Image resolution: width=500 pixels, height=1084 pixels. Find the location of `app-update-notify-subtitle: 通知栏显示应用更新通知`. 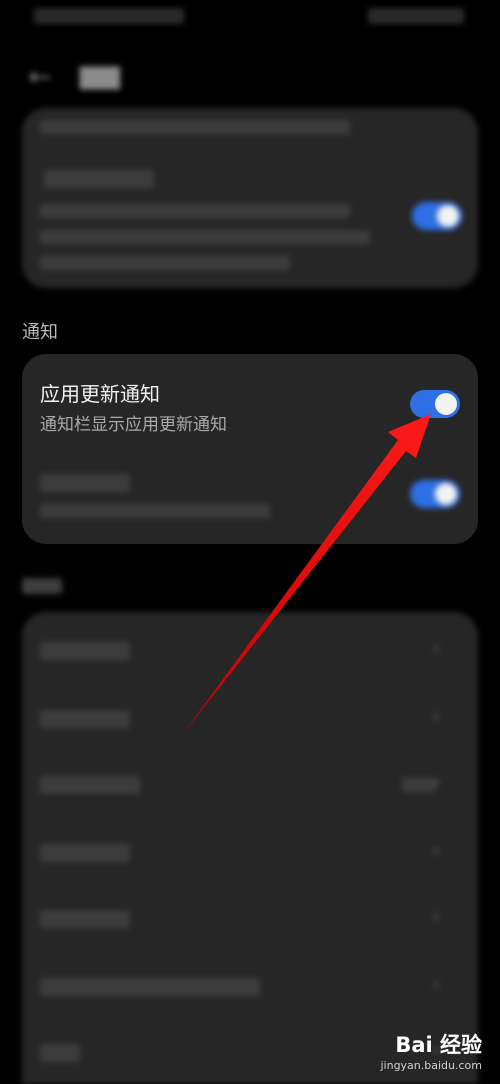

app-update-notify-subtitle: 通知栏显示应用更新通知 is located at coordinates (133, 425).